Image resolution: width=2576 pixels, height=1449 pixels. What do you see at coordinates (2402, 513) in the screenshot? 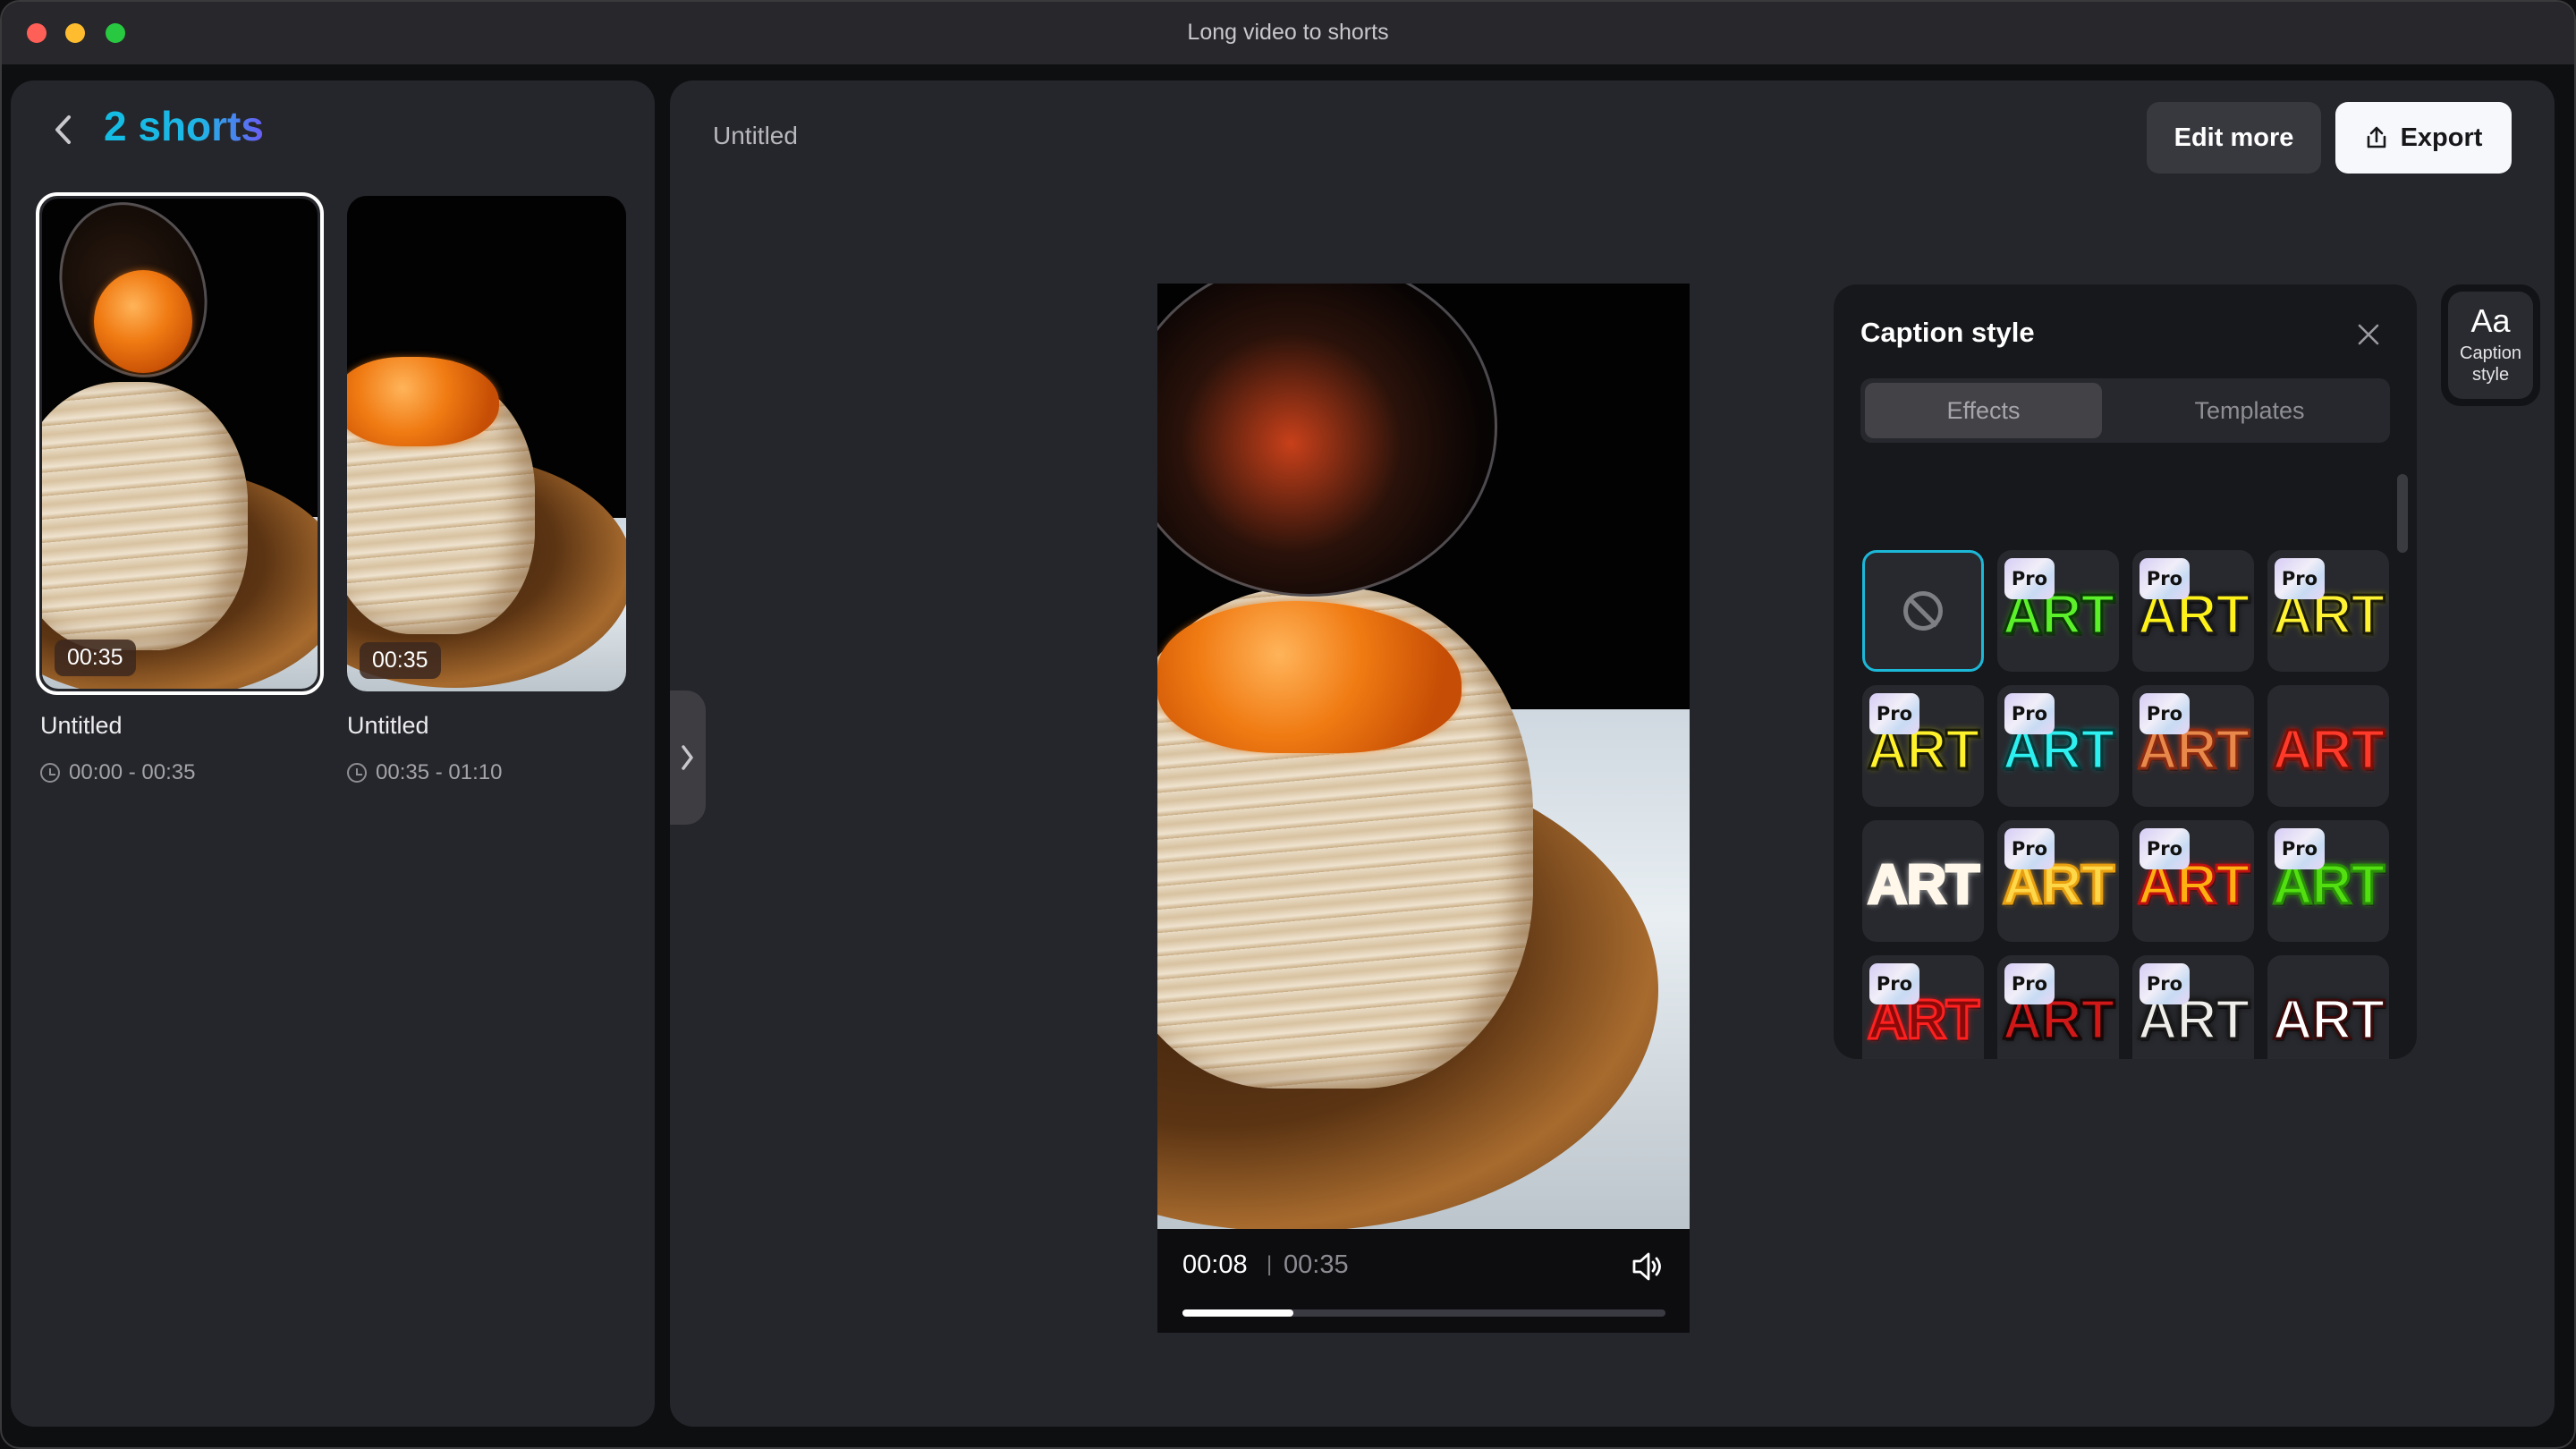
I see `effects-scrollbar` at bounding box center [2402, 513].